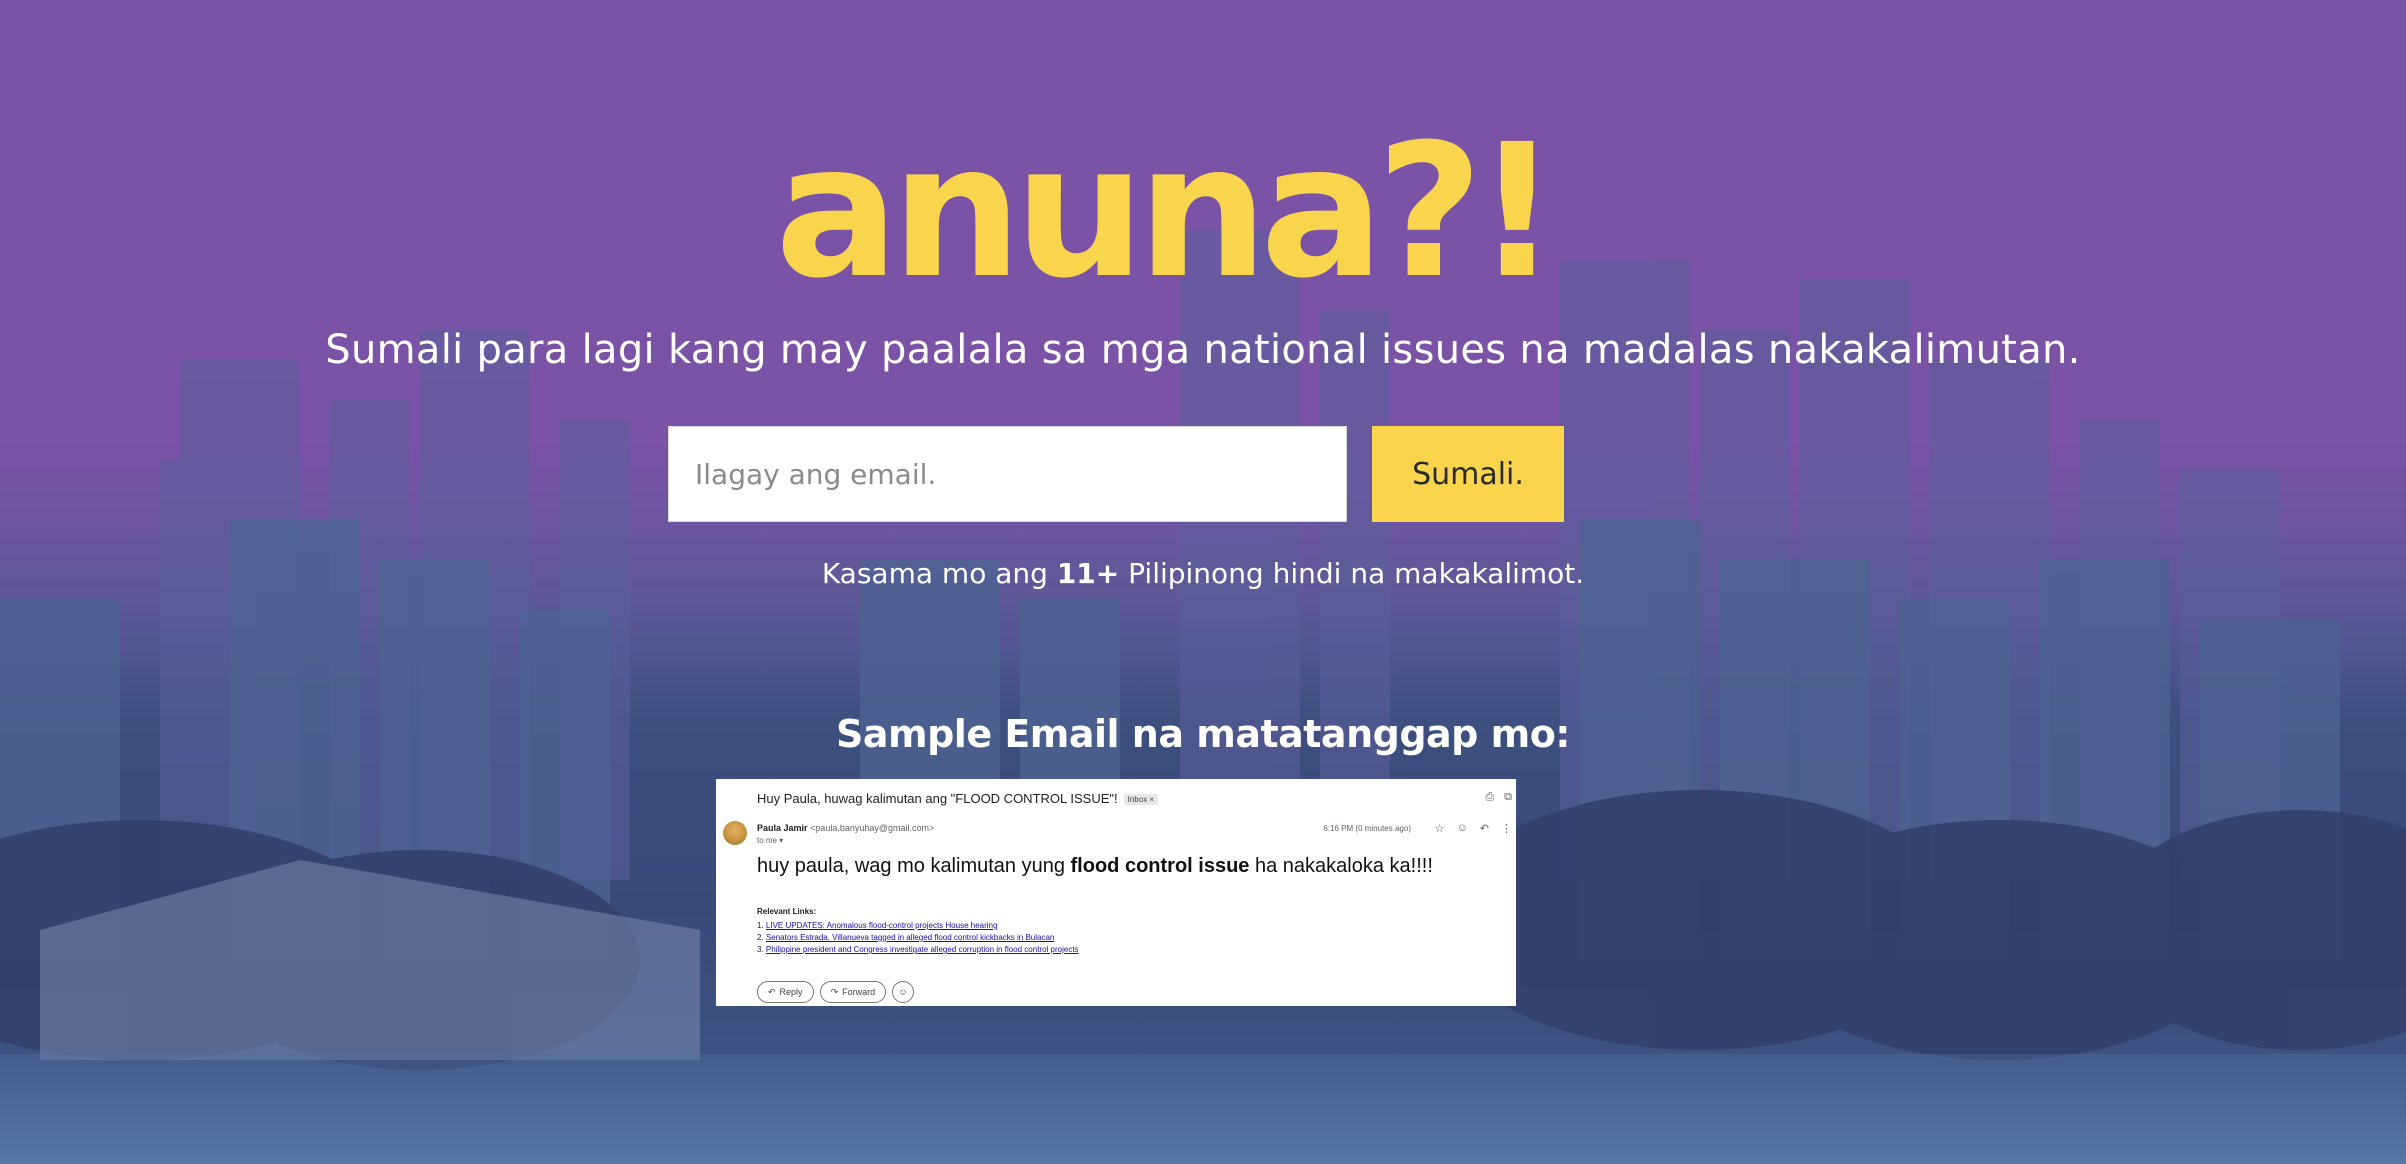  Describe the element at coordinates (1473, 828) in the screenshot. I see `email-actions: ☆ ☺ ↶ ⋮` at that location.